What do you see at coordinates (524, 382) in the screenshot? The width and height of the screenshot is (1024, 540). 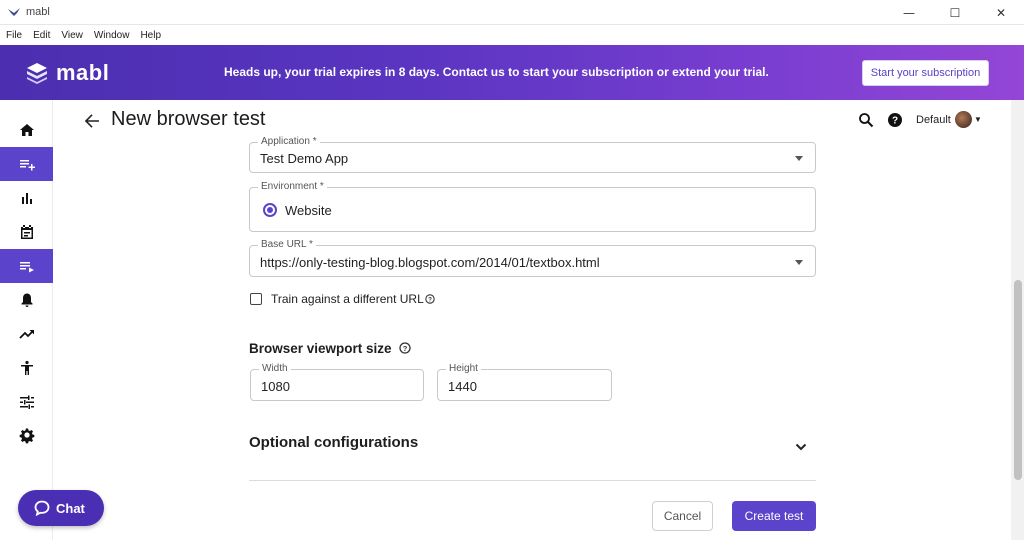 I see `height-field: Height 1440` at bounding box center [524, 382].